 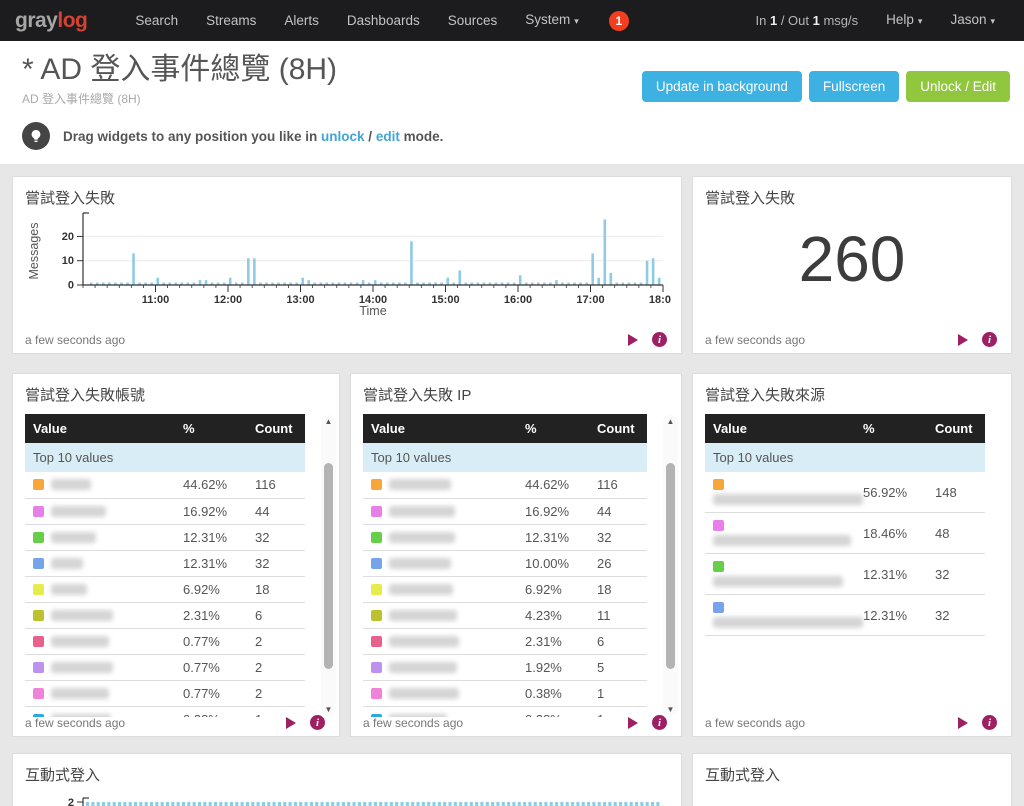 What do you see at coordinates (231, 20) in the screenshot?
I see `nav-item-streams: Streams` at bounding box center [231, 20].